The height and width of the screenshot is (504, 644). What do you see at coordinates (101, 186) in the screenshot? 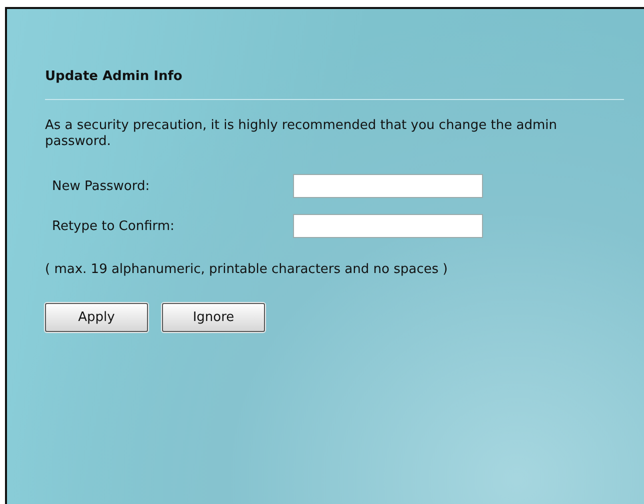
I see `field-label: New Password:` at bounding box center [101, 186].